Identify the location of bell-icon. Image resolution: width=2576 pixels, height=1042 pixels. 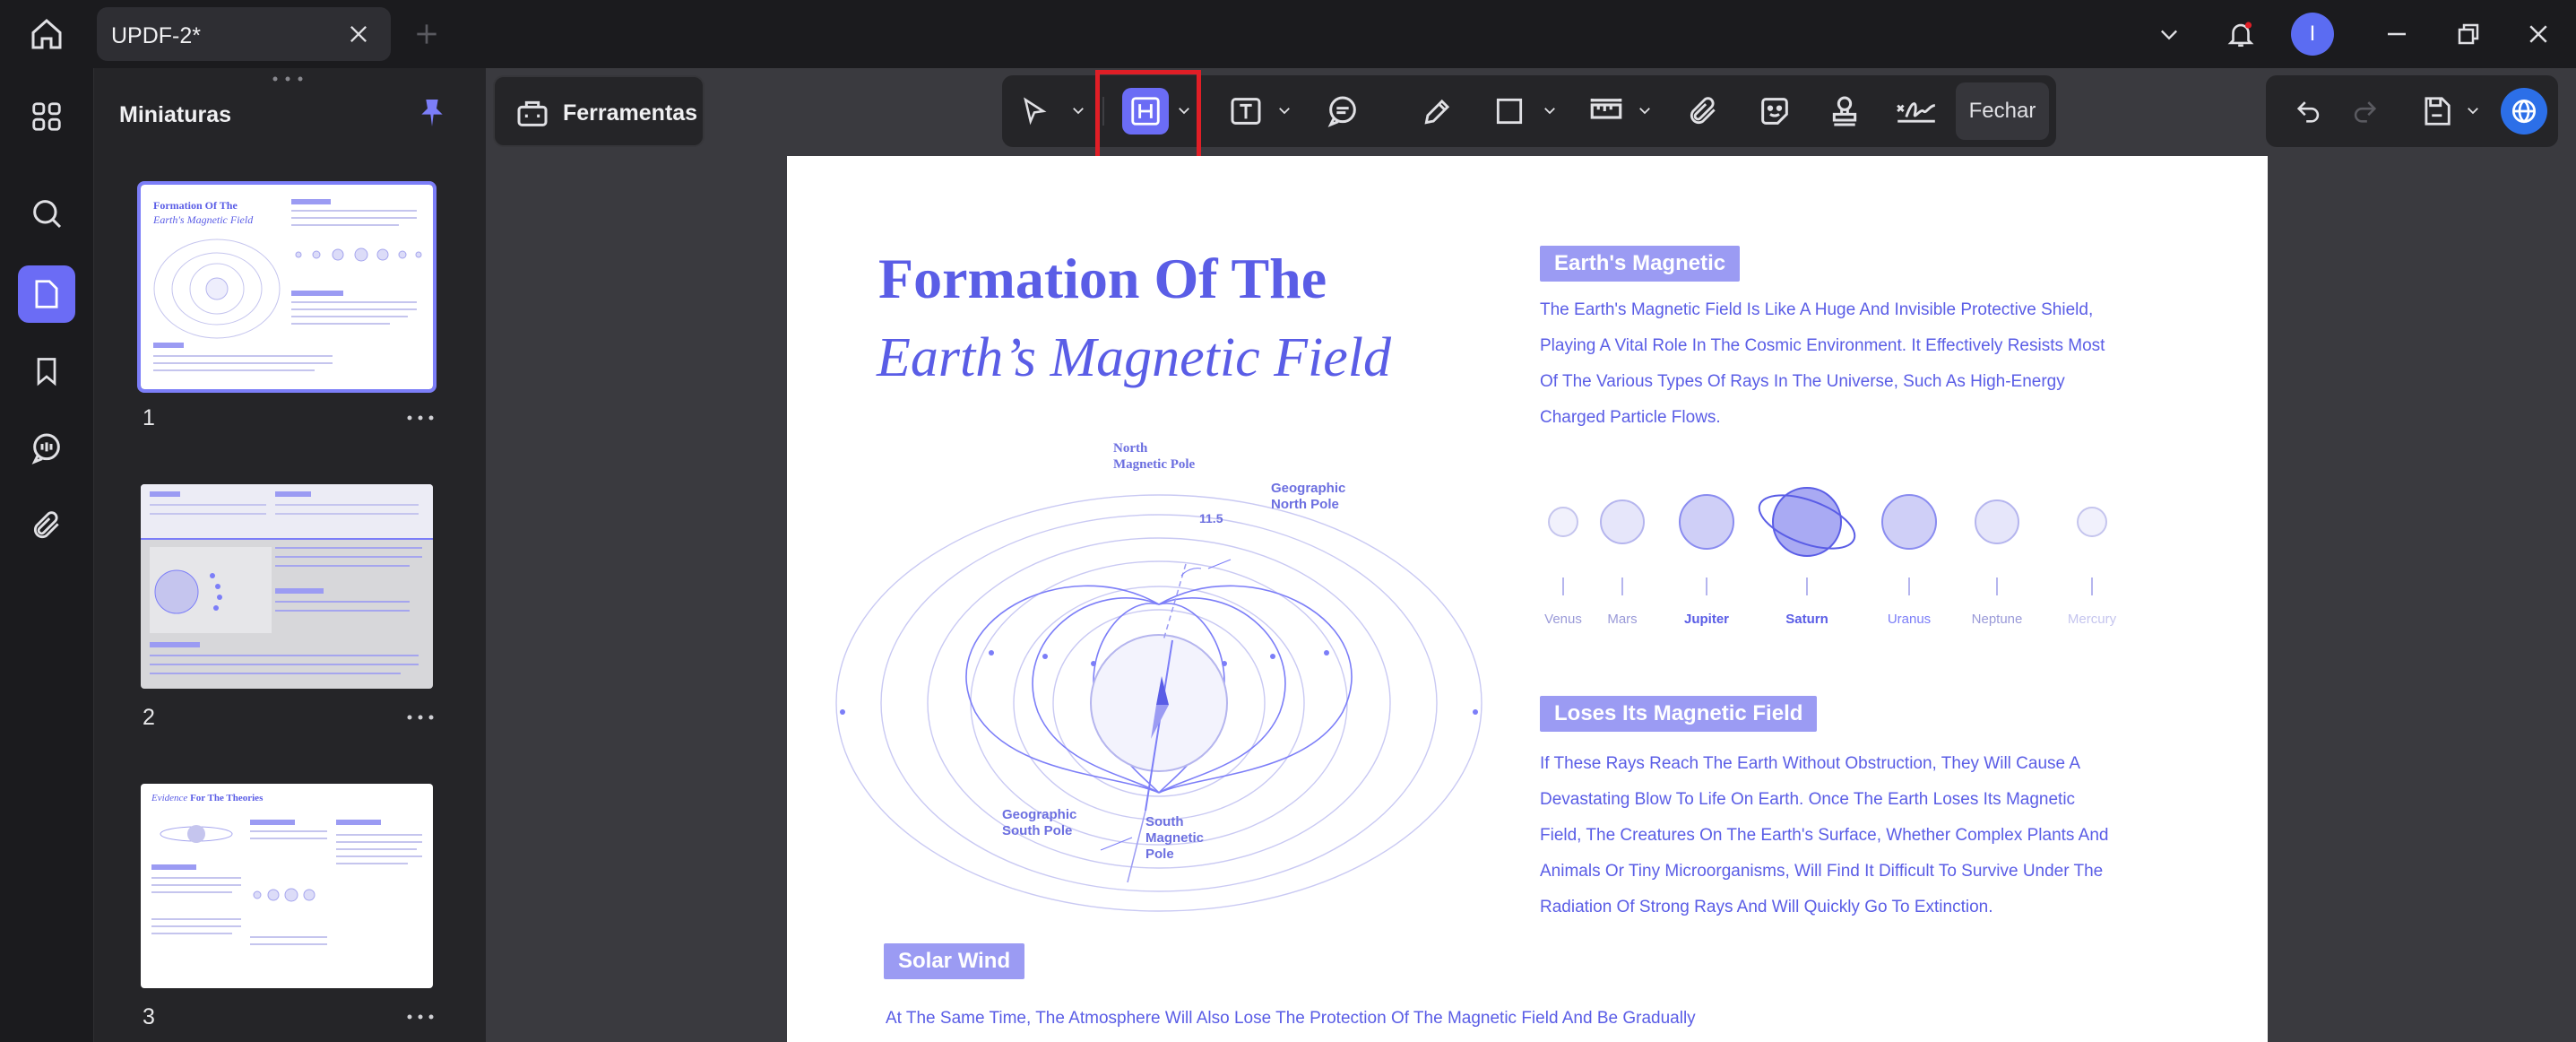
(2240, 35).